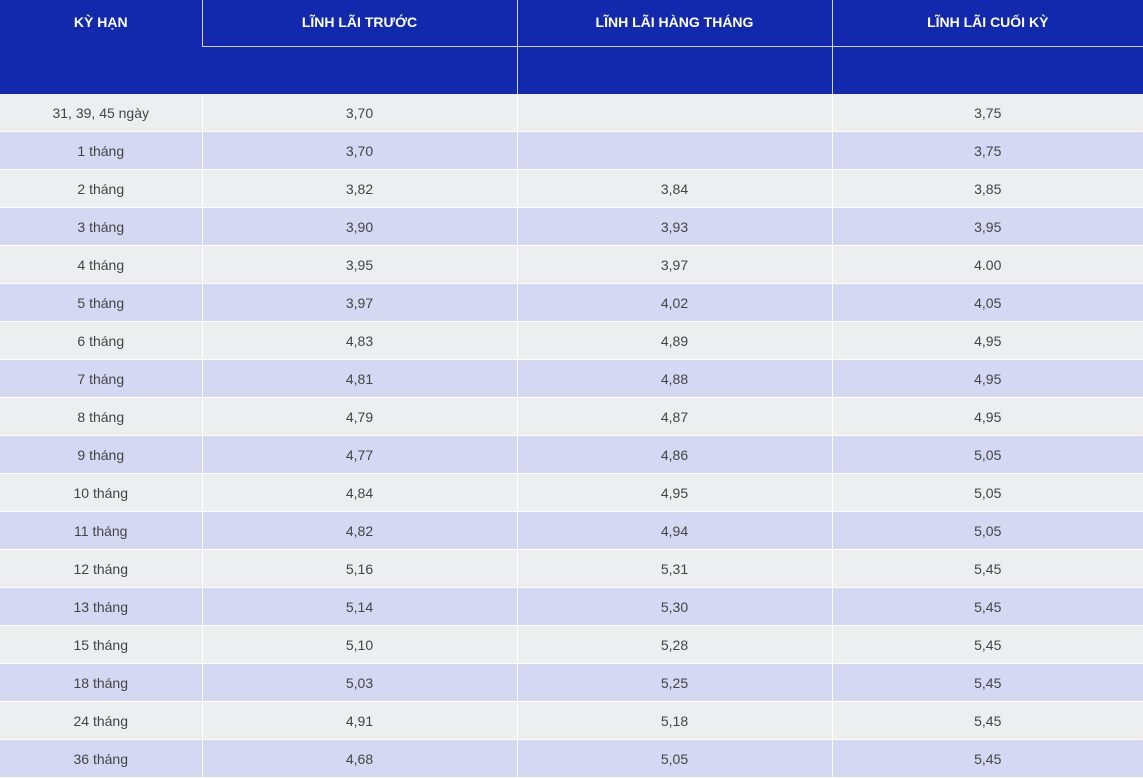  I want to click on prepaid-rate-cell: 4,84, so click(359, 492).